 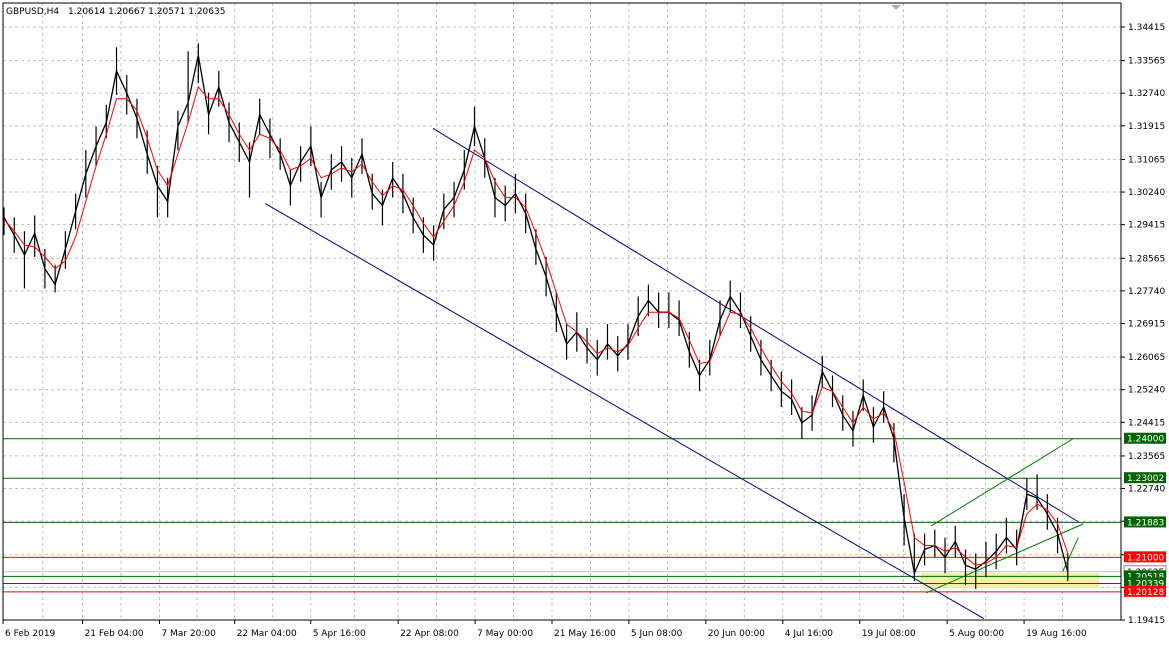 What do you see at coordinates (1146, 94) in the screenshot?
I see `y-tick-label: 1.32740` at bounding box center [1146, 94].